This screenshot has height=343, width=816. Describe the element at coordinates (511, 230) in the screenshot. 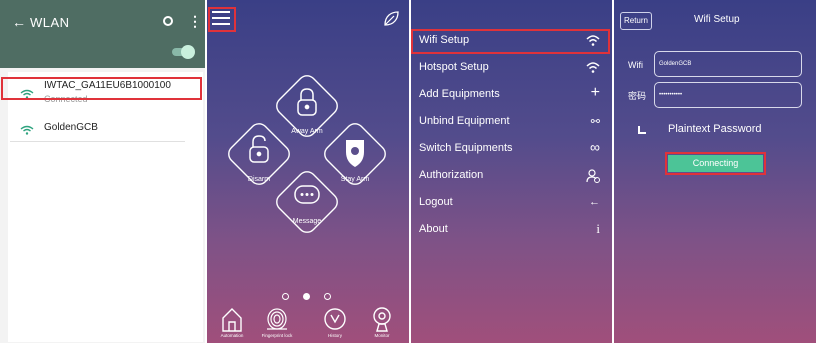

I see `menu-item-about: About i` at that location.